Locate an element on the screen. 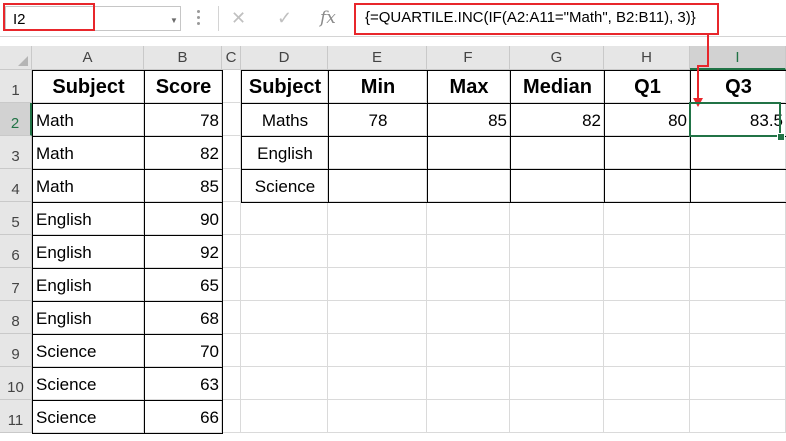  column-header-c: C is located at coordinates (231, 58).